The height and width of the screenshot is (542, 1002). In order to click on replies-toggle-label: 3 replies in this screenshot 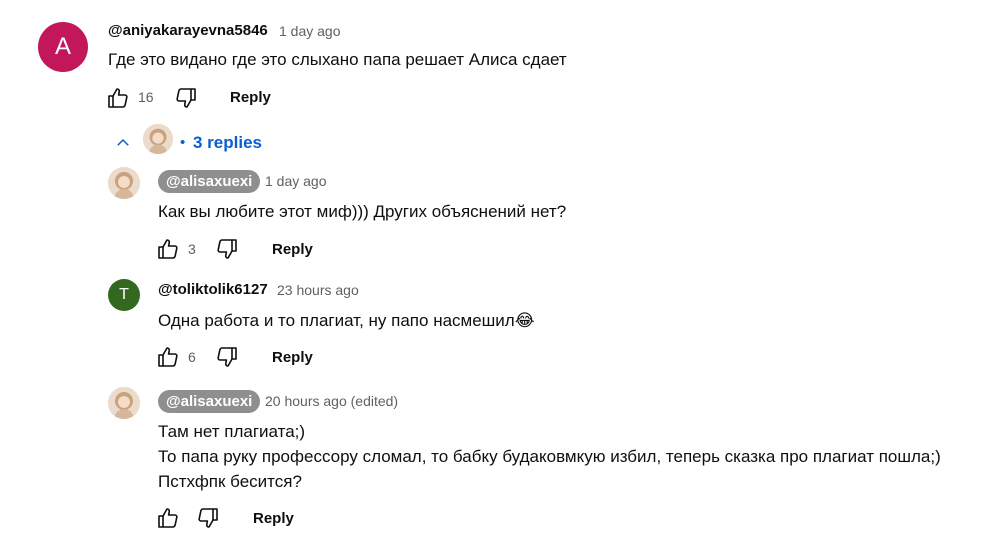, I will do `click(227, 143)`.